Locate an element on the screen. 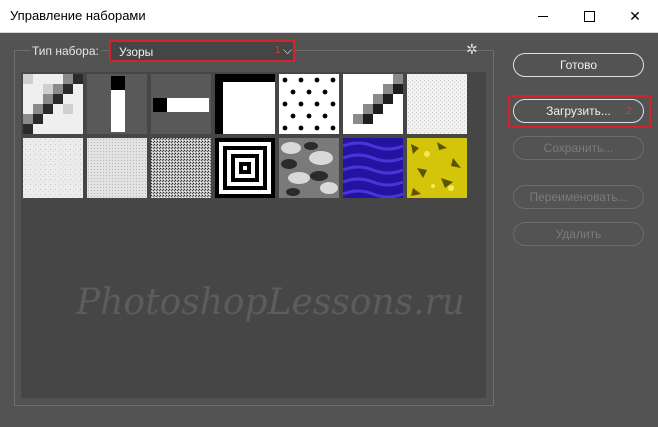 Image resolution: width=658 pixels, height=427 pixels. window-title: Управление наборами is located at coordinates (78, 15).